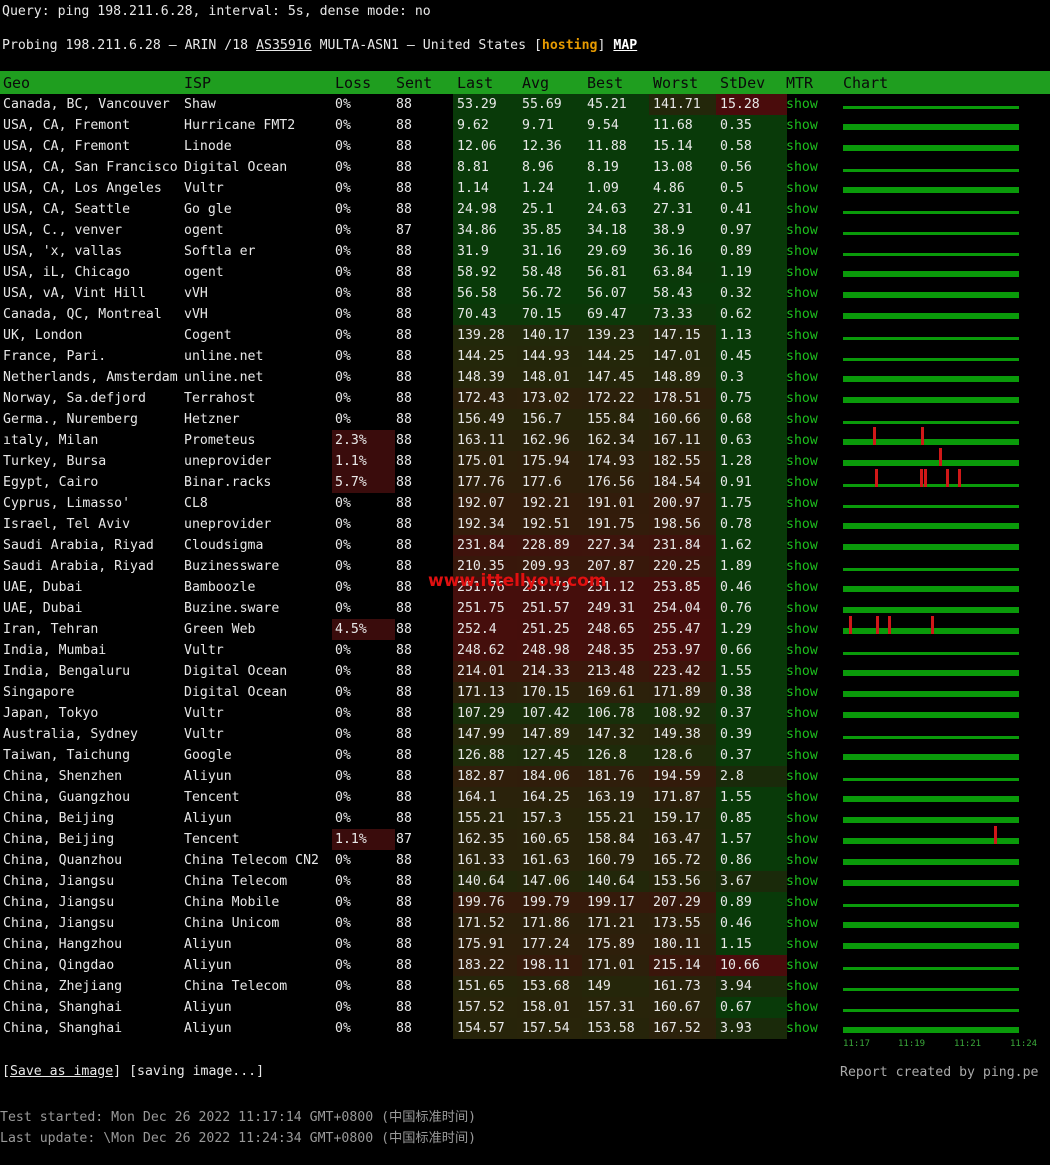  I want to click on worst-cell: 255.47, so click(684, 629).